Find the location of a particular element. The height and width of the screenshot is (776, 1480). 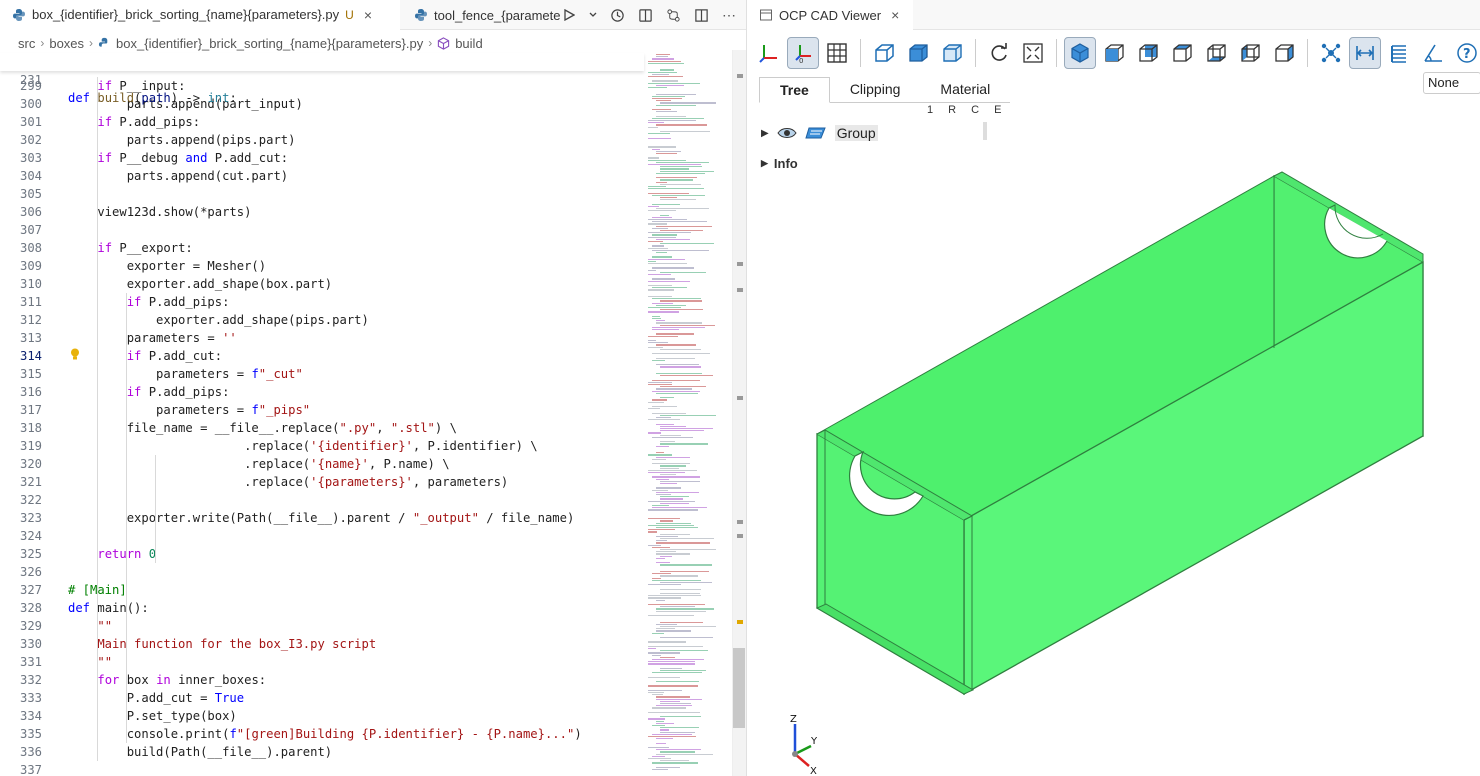

breadcrumb-item-boxes: boxes is located at coordinates (66, 43).